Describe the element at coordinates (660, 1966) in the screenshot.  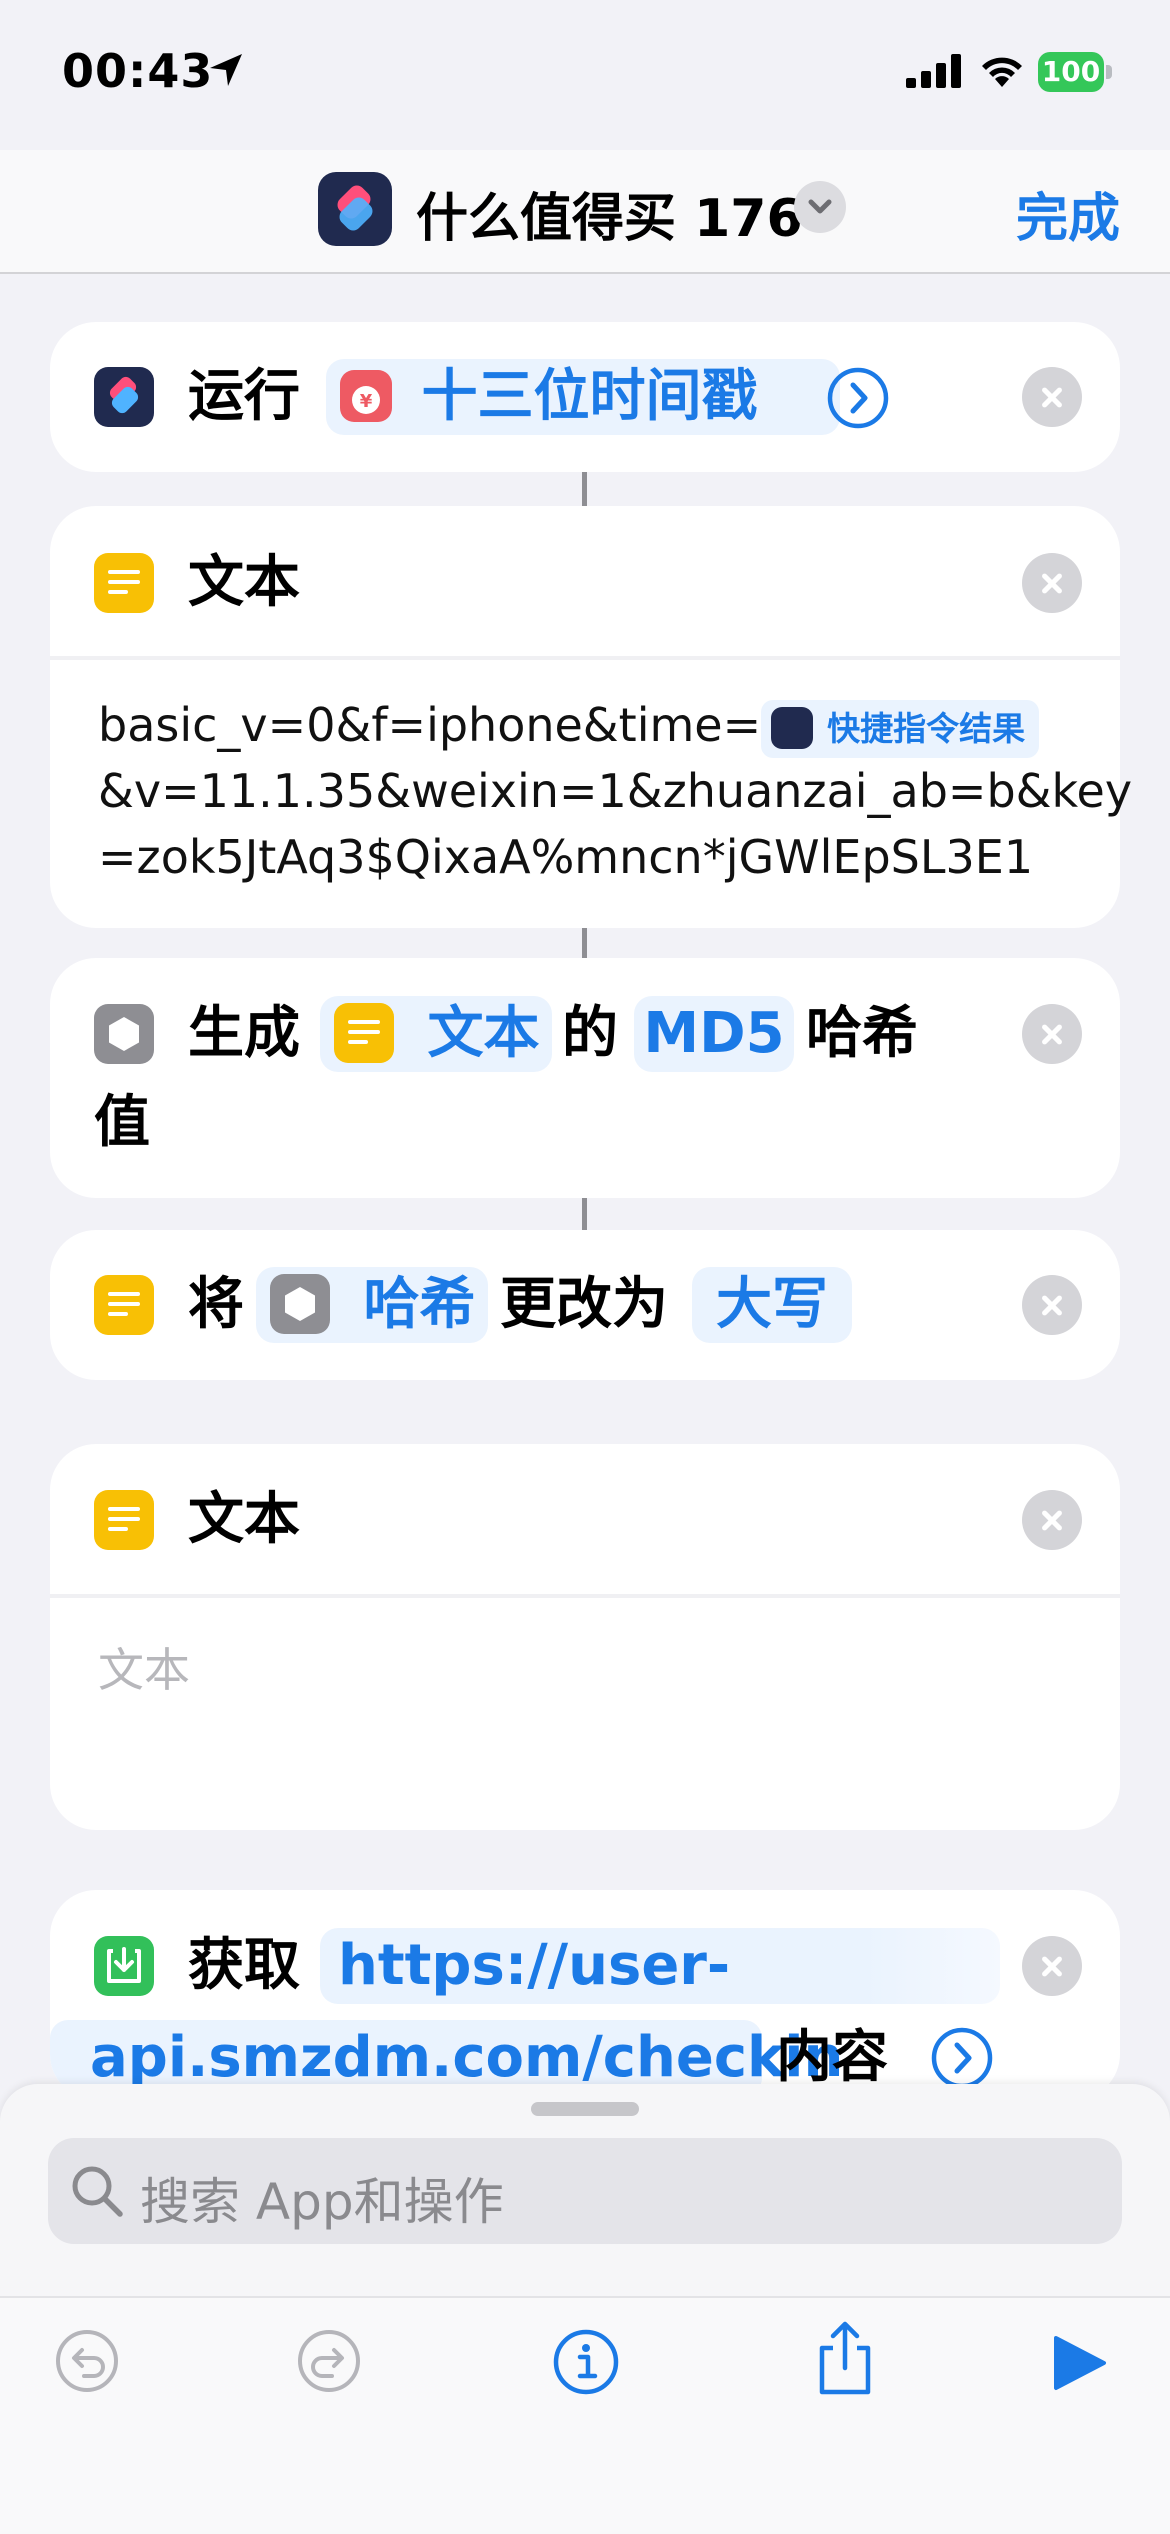
I see `url-parameter: https://user-` at that location.